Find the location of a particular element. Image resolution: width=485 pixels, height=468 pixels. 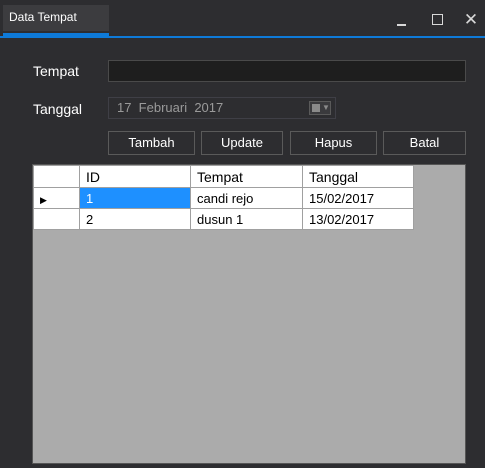

maximize-button is located at coordinates (437, 20).